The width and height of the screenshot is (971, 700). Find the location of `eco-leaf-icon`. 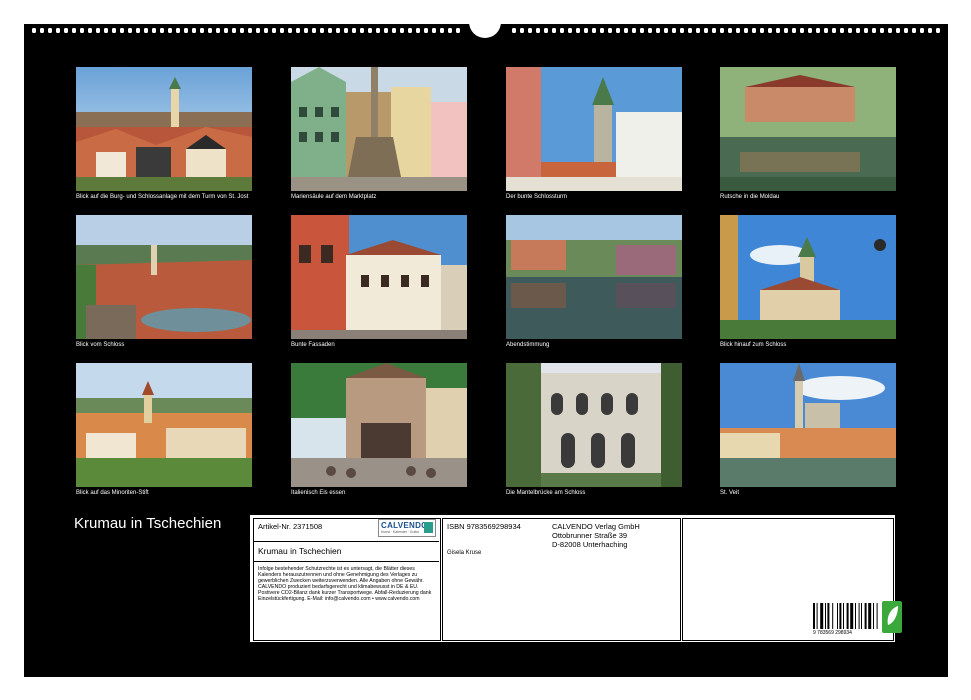

eco-leaf-icon is located at coordinates (892, 617).